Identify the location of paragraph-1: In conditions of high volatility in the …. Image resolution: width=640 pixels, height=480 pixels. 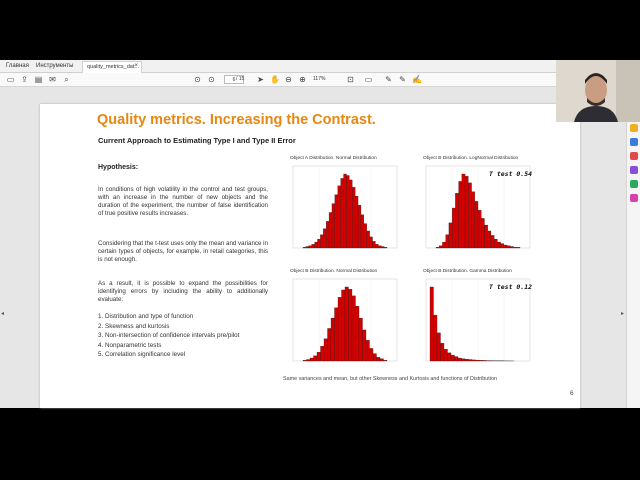
(183, 201).